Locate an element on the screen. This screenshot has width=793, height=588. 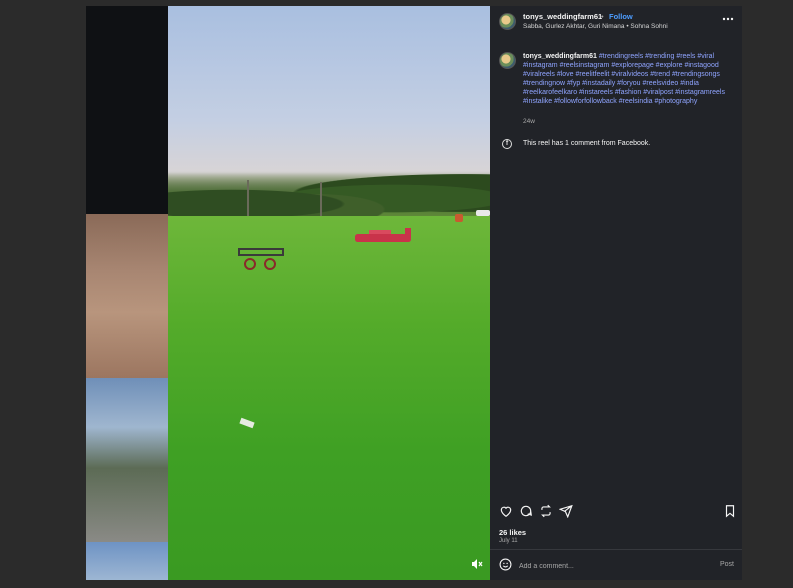
repost-icon is located at coordinates (547, 512).